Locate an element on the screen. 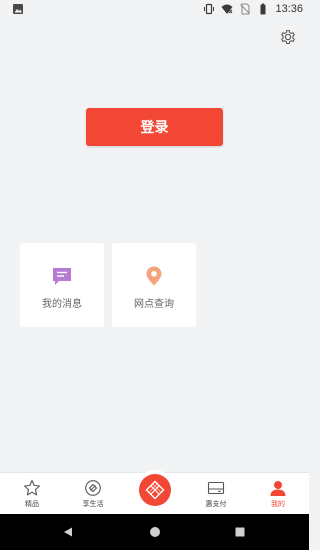  tab-mine-label: 我的 is located at coordinates (278, 504).